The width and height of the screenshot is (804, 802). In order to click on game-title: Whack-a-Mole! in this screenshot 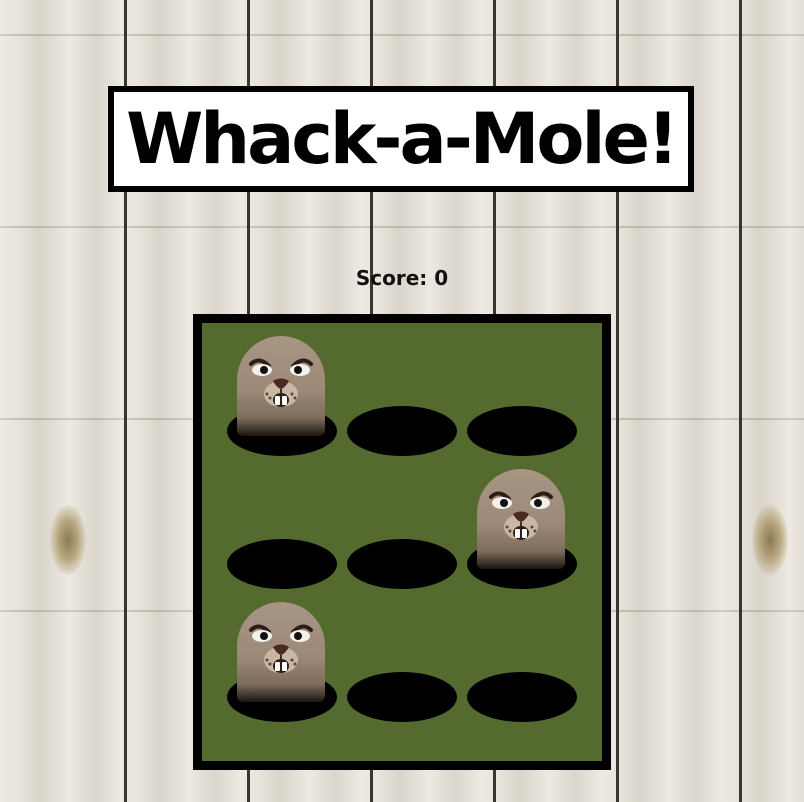, I will do `click(402, 139)`.